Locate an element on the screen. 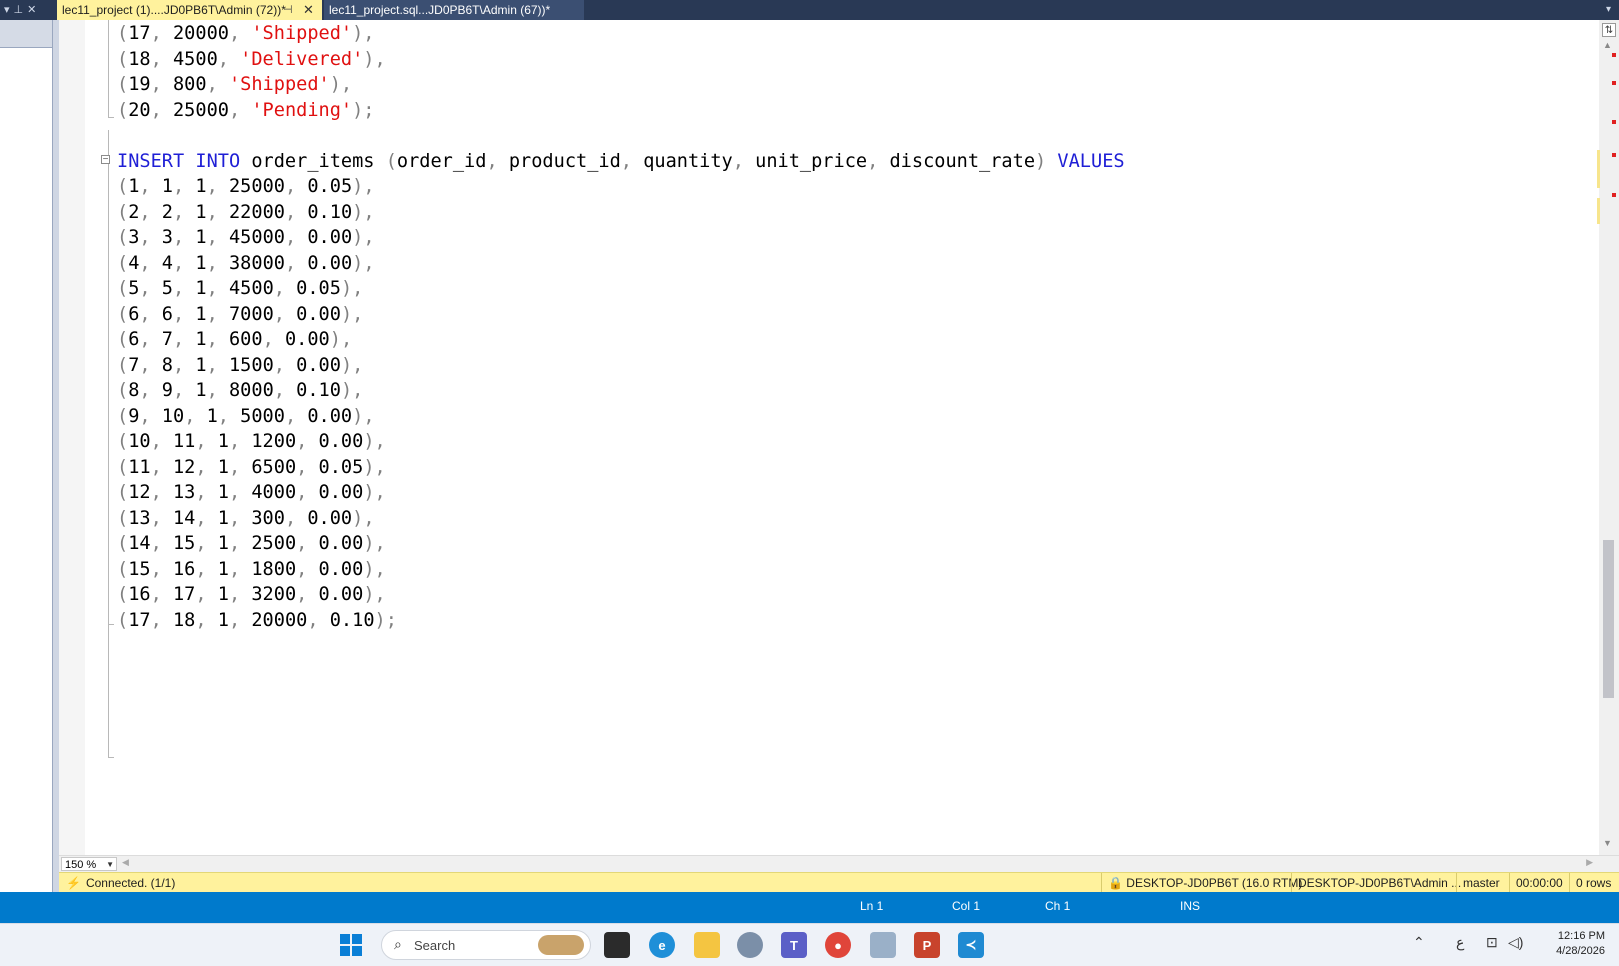 This screenshot has height=966, width=1619. windows-start-icon is located at coordinates (351, 945).